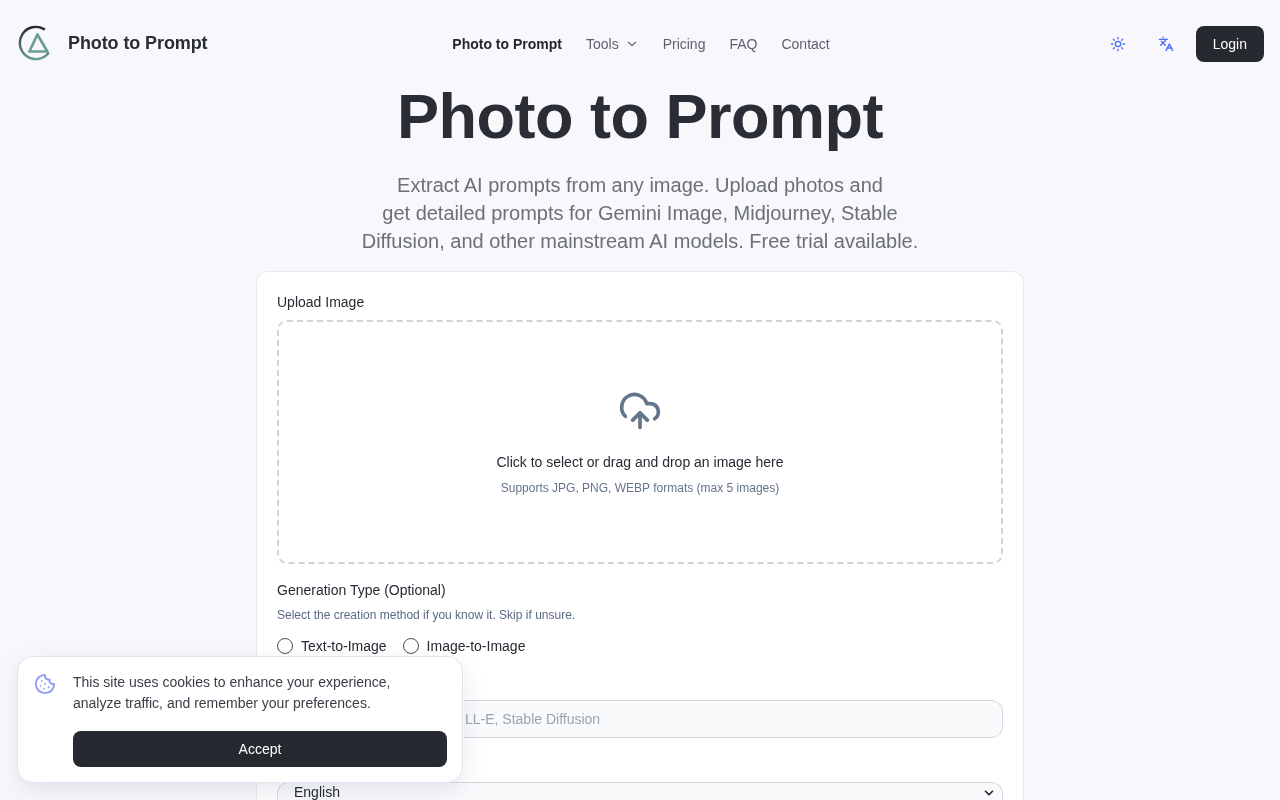 The height and width of the screenshot is (800, 1280). I want to click on accept-button: Accept, so click(260, 749).